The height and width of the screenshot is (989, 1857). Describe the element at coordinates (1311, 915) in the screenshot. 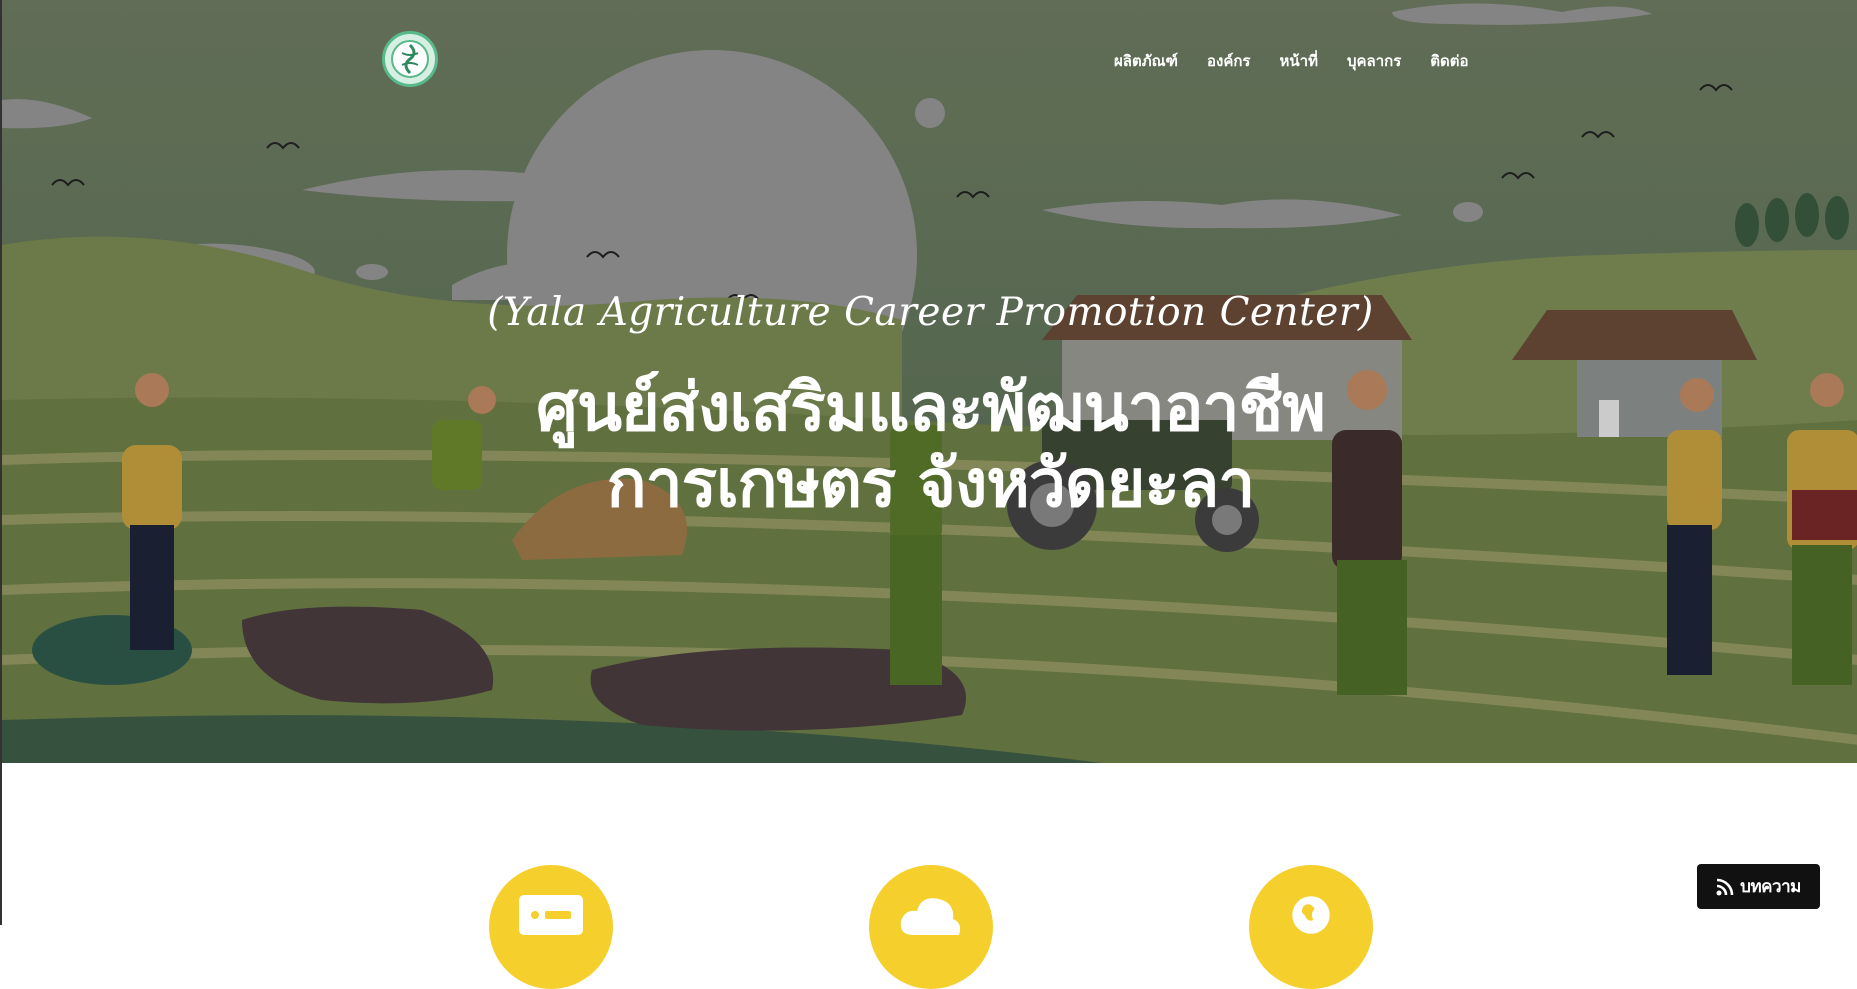

I see `globe-icon` at that location.